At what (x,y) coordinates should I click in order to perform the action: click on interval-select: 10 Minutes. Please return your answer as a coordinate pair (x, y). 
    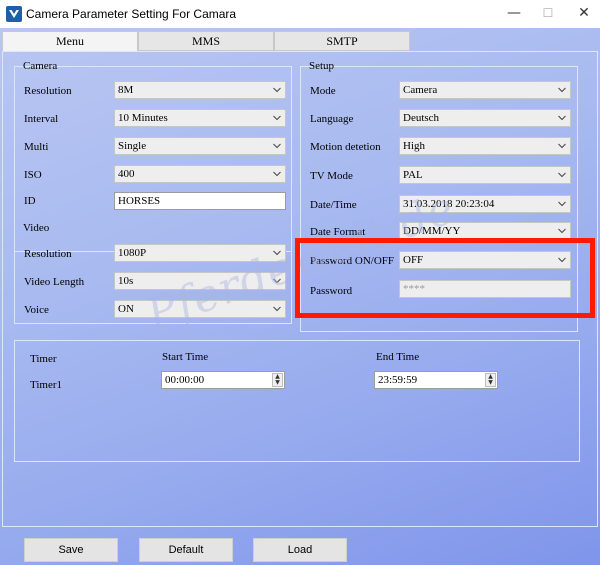
    Looking at the image, I should click on (200, 118).